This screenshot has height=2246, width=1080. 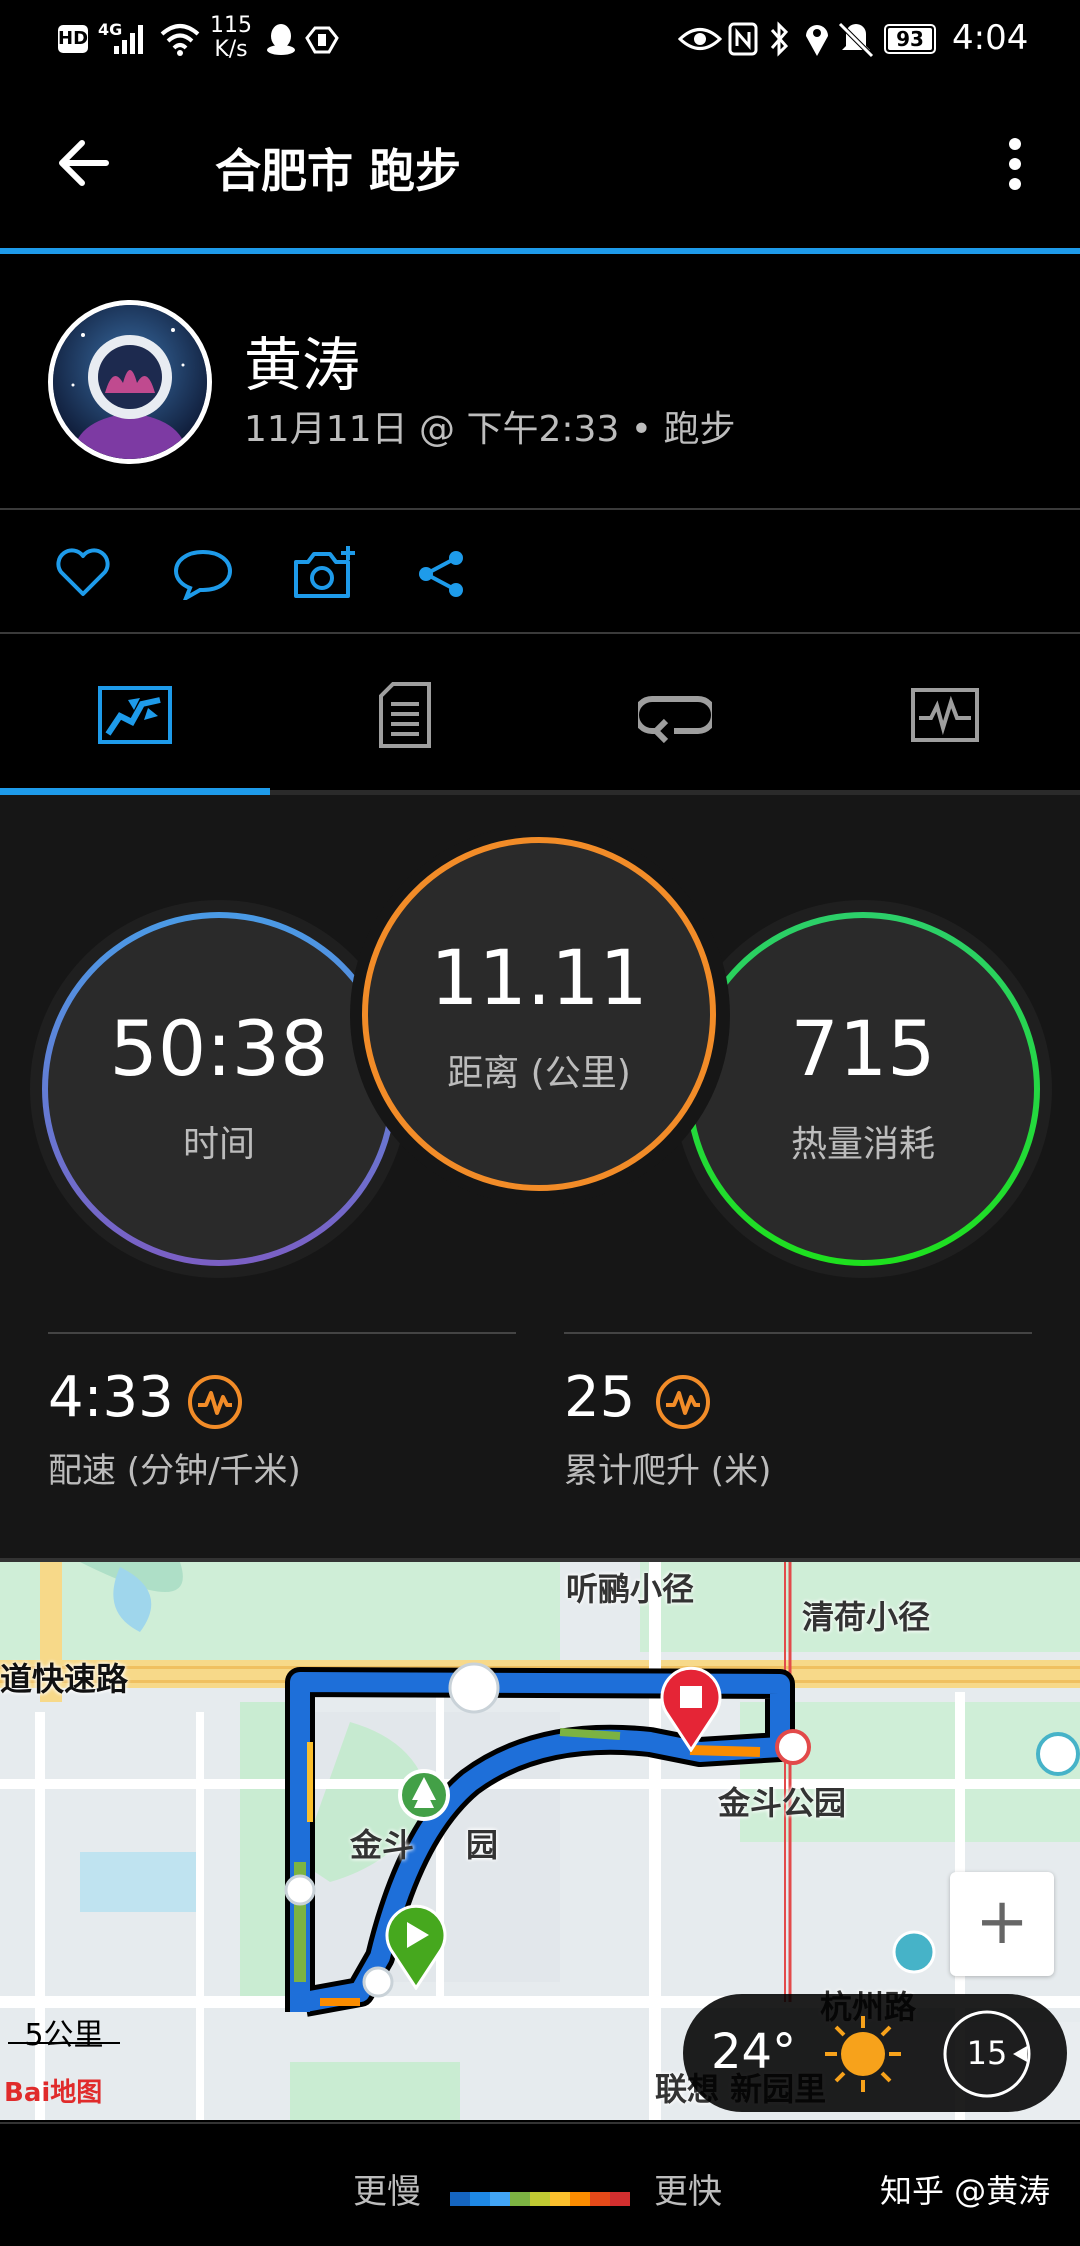 What do you see at coordinates (84, 163) in the screenshot?
I see `back-arrow-icon` at bounding box center [84, 163].